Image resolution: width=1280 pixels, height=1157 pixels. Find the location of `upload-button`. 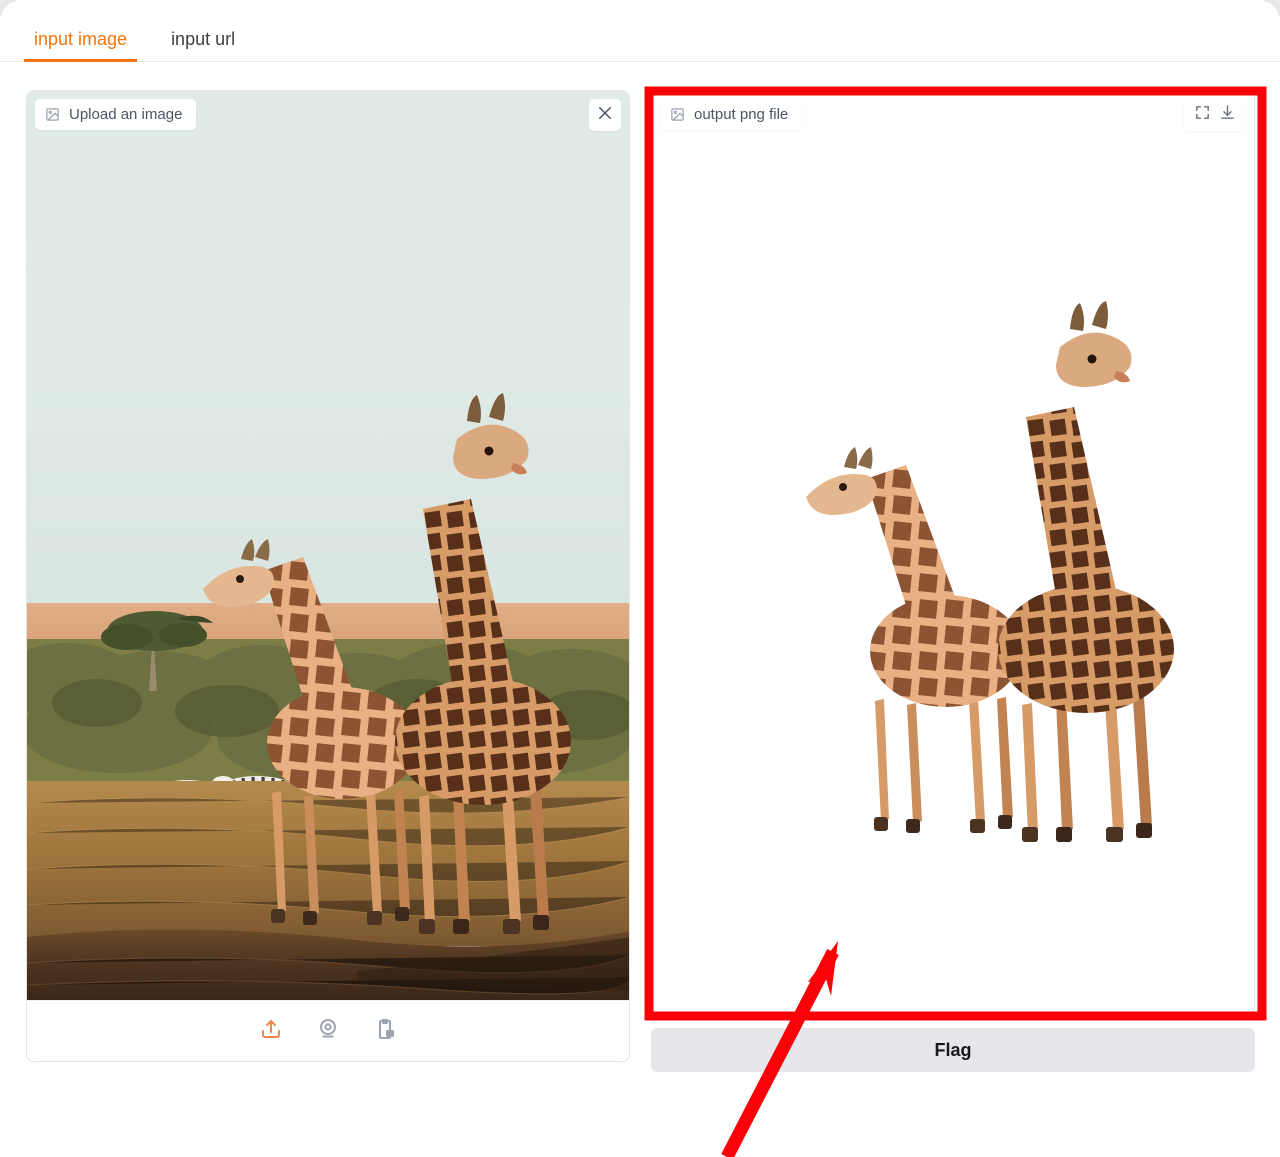

upload-button is located at coordinates (271, 1031).